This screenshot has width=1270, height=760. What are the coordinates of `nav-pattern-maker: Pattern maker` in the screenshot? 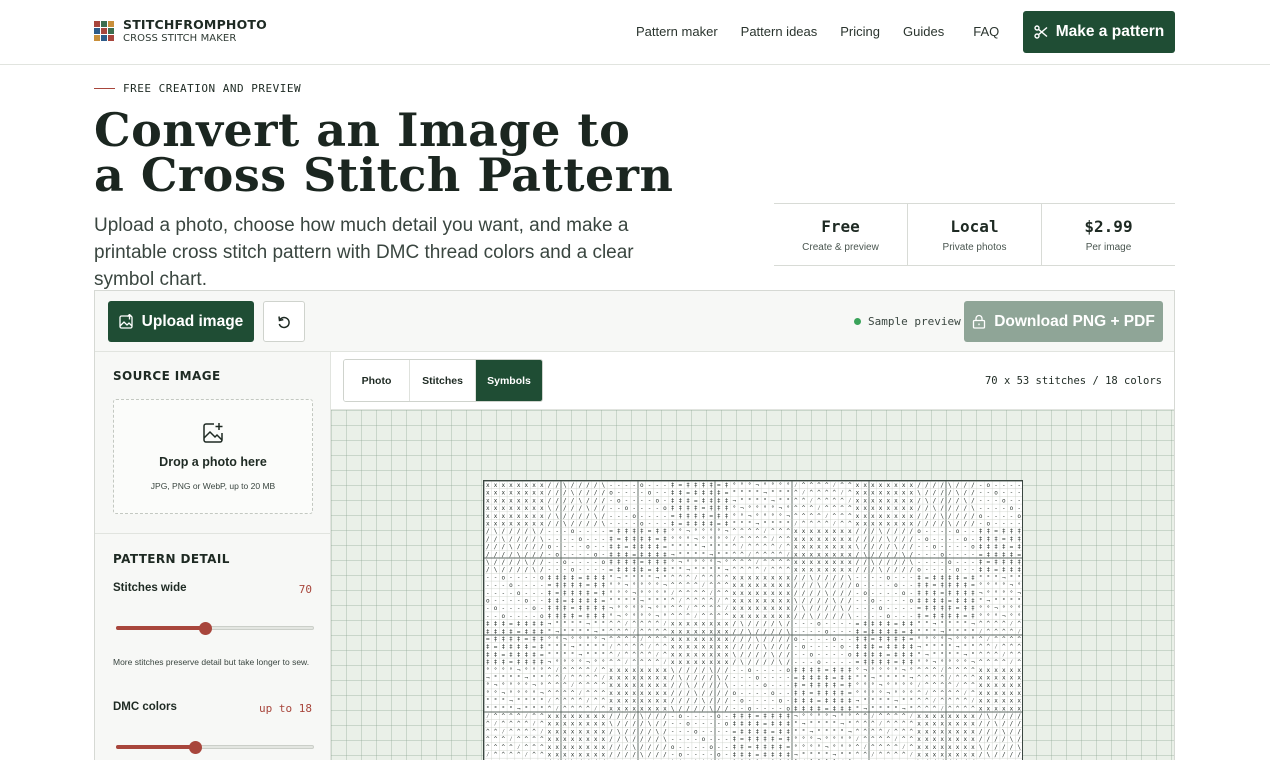 It's located at (677, 31).